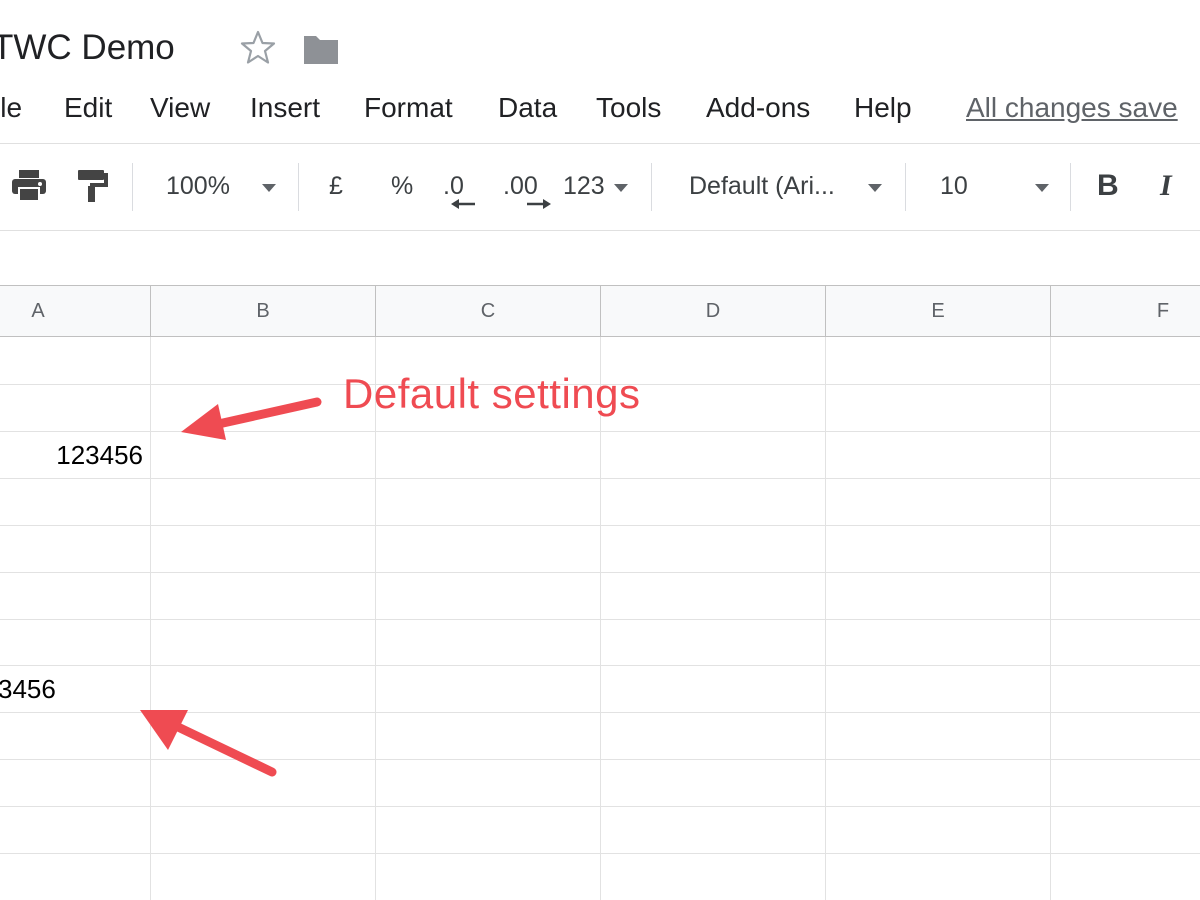  What do you see at coordinates (600, 143) in the screenshot?
I see `toolbar-top-border` at bounding box center [600, 143].